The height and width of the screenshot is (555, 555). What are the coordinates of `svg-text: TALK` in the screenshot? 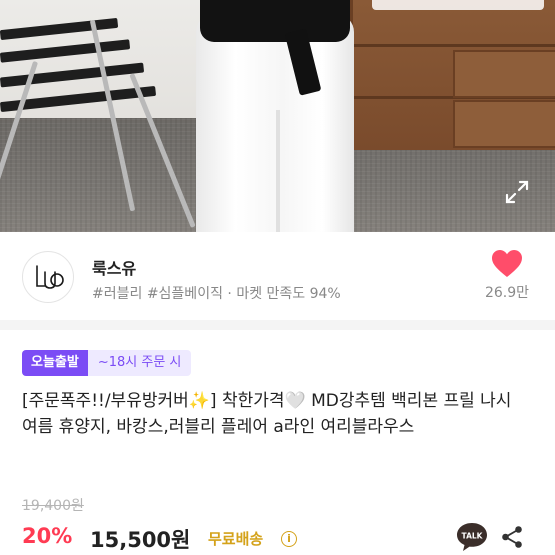 It's located at (473, 536).